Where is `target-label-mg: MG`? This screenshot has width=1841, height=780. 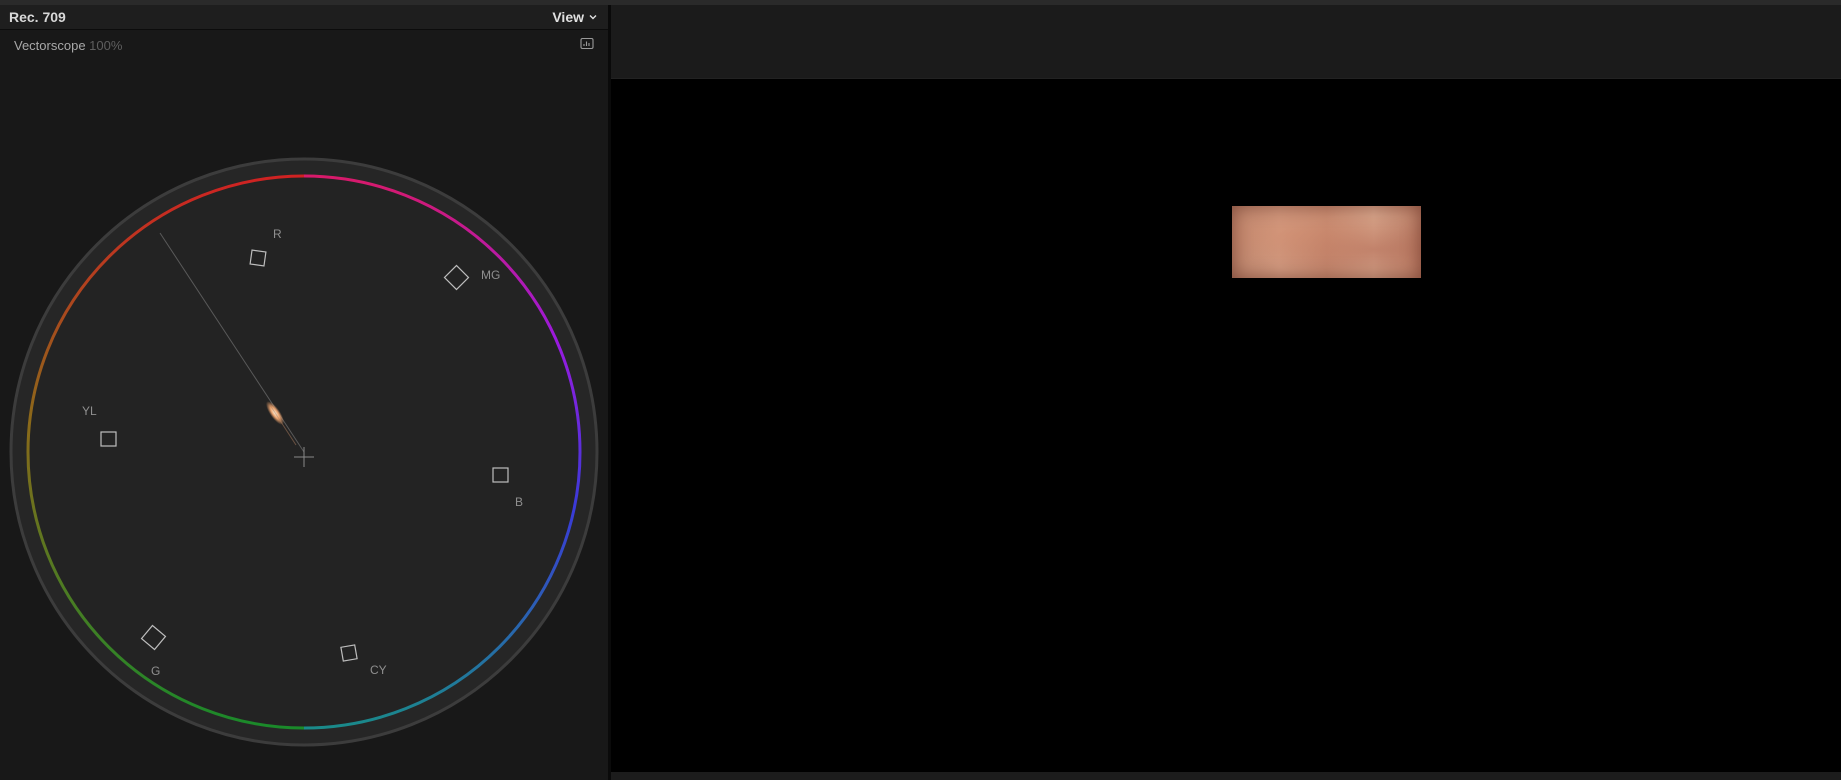 target-label-mg: MG is located at coordinates (490, 275).